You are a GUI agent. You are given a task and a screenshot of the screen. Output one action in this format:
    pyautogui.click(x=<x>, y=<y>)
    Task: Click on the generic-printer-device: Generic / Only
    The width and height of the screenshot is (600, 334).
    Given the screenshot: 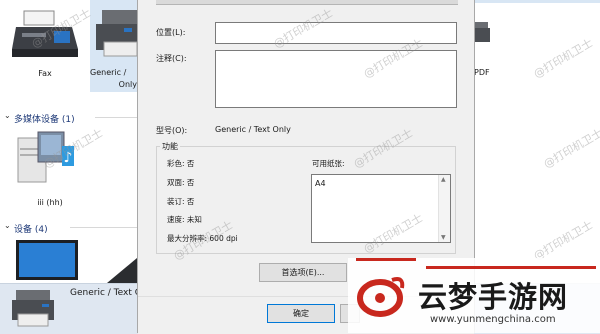 What is the action you would take?
    pyautogui.click(x=113, y=46)
    